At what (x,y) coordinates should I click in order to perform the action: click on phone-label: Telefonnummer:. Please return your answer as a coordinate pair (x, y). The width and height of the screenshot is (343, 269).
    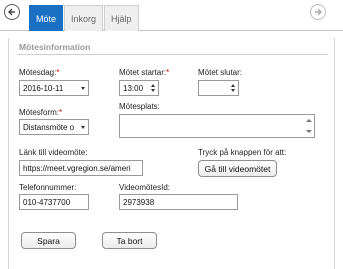
    Looking at the image, I should click on (48, 187).